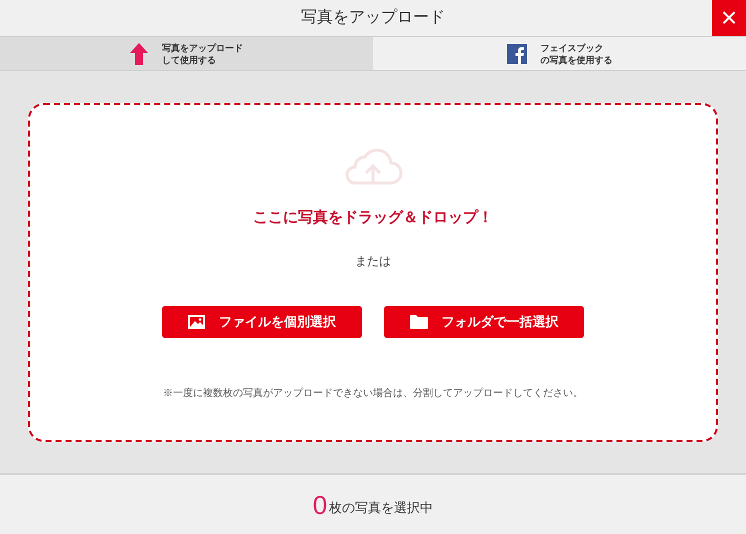 The width and height of the screenshot is (746, 534). What do you see at coordinates (419, 321) in the screenshot?
I see `folder-icon` at bounding box center [419, 321].